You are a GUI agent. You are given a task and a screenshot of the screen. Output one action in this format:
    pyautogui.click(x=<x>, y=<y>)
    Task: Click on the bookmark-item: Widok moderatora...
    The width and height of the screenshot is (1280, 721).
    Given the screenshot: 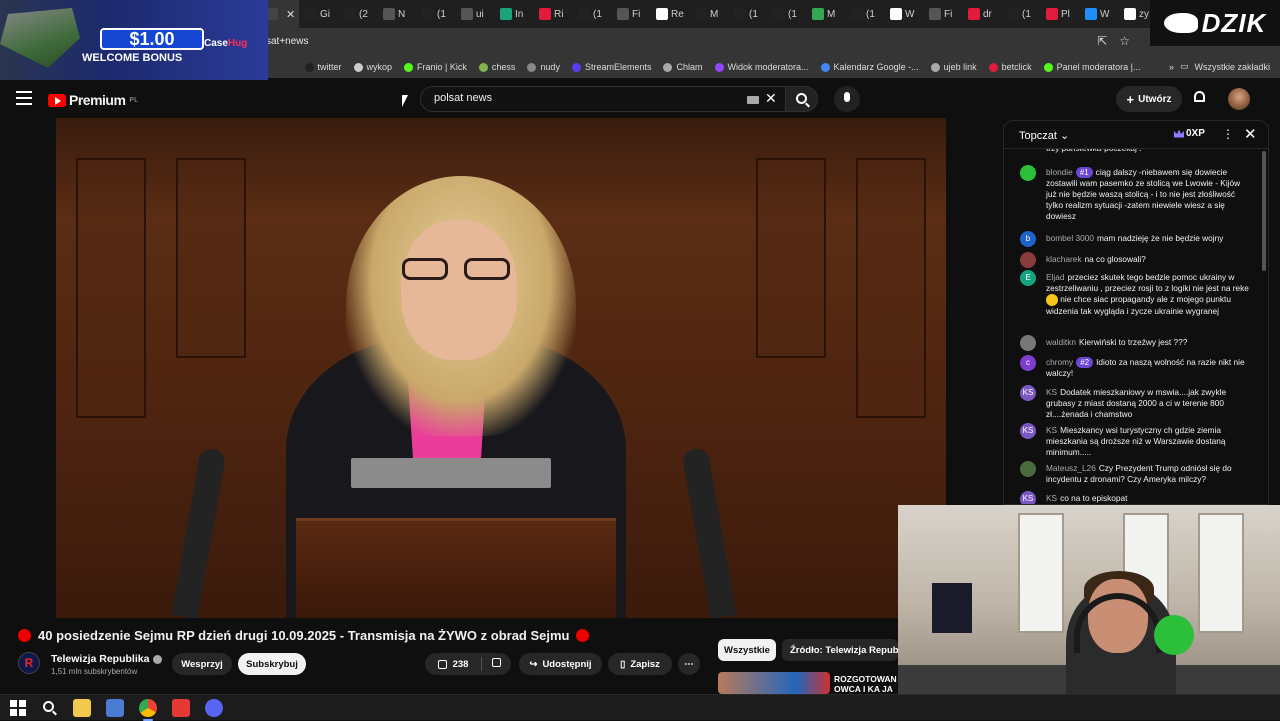 What is the action you would take?
    pyautogui.click(x=761, y=67)
    